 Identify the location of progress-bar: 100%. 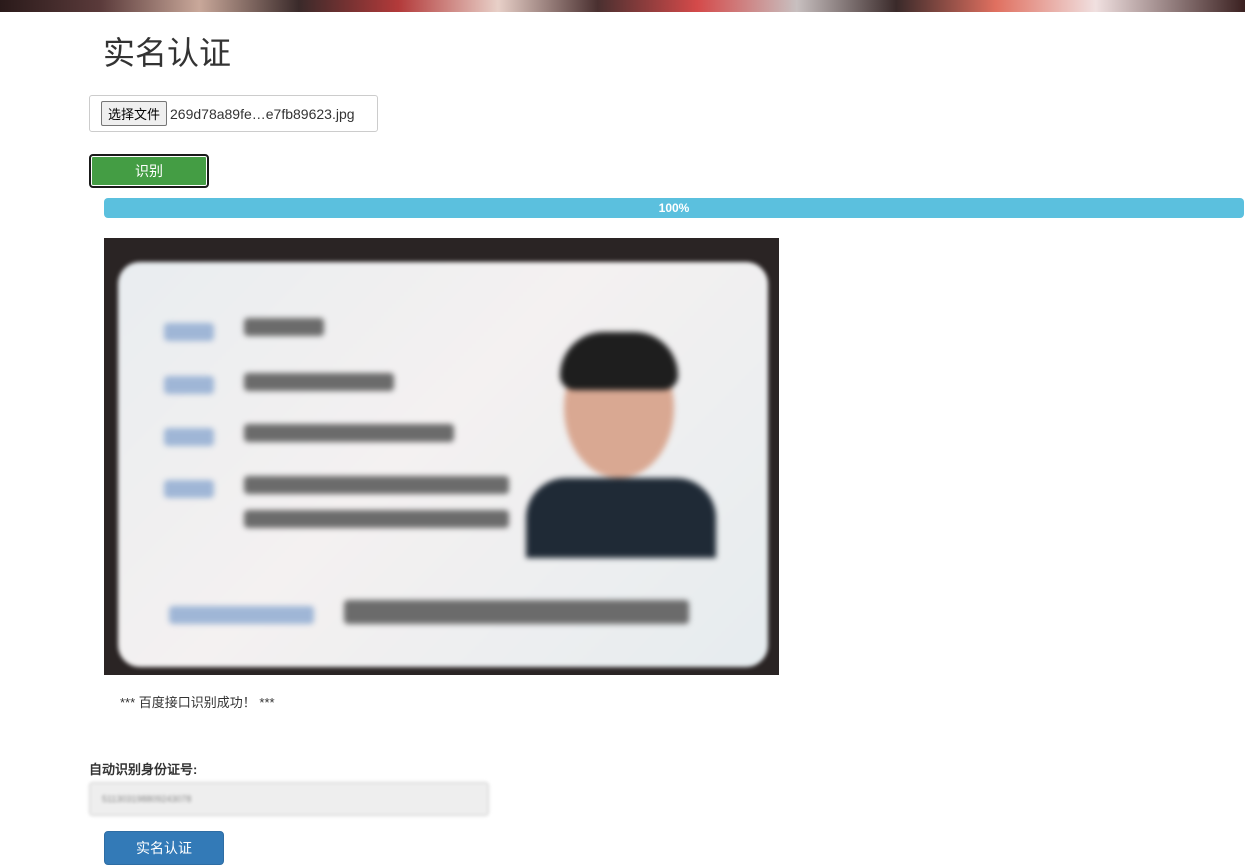
(674, 208).